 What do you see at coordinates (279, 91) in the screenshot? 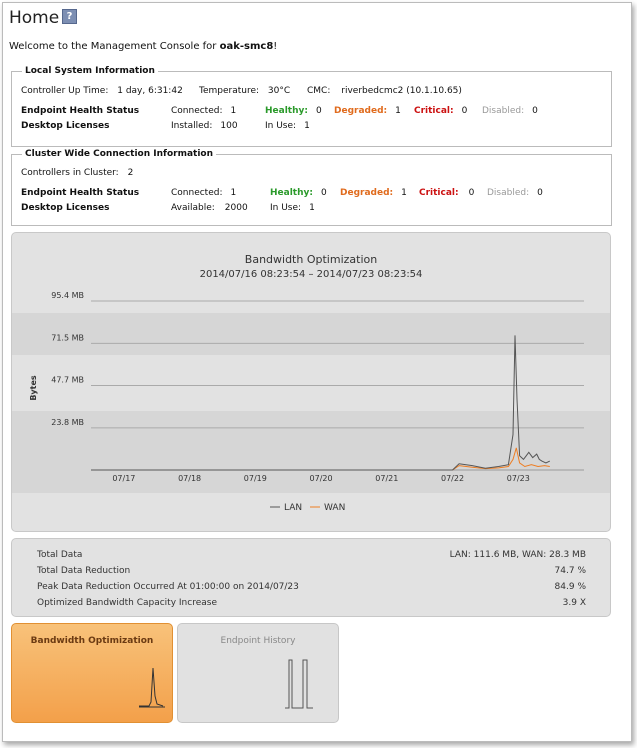
I see `temperature-value: 30°C` at bounding box center [279, 91].